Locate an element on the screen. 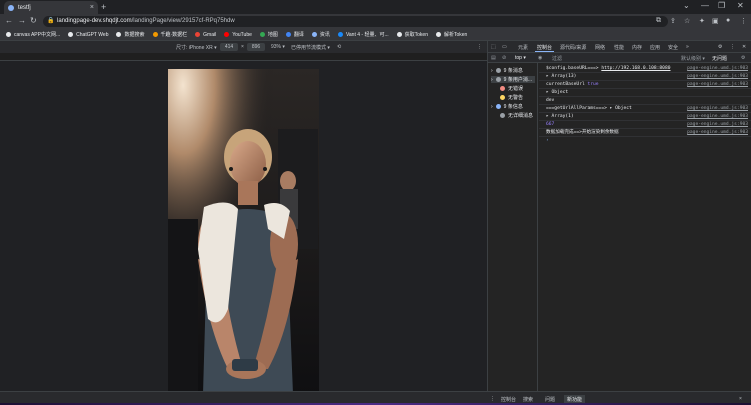 Image resolution: width=751 pixels, height=405 pixels. console-line: 数据加载完成==>开始渲染剩余数据 page-engine.umd.js:903 is located at coordinates (645, 133).